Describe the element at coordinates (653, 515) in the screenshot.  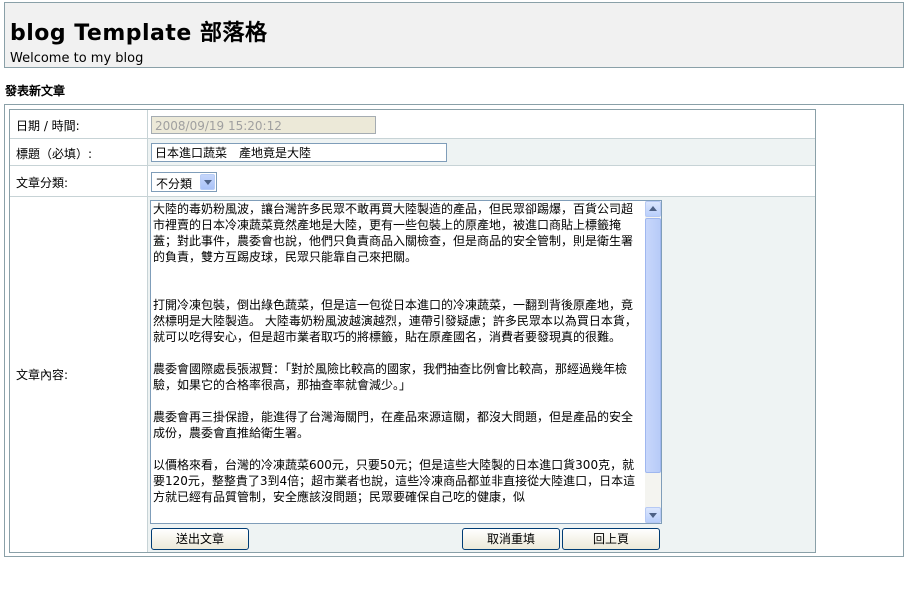
I see `scroll-down-icon` at that location.